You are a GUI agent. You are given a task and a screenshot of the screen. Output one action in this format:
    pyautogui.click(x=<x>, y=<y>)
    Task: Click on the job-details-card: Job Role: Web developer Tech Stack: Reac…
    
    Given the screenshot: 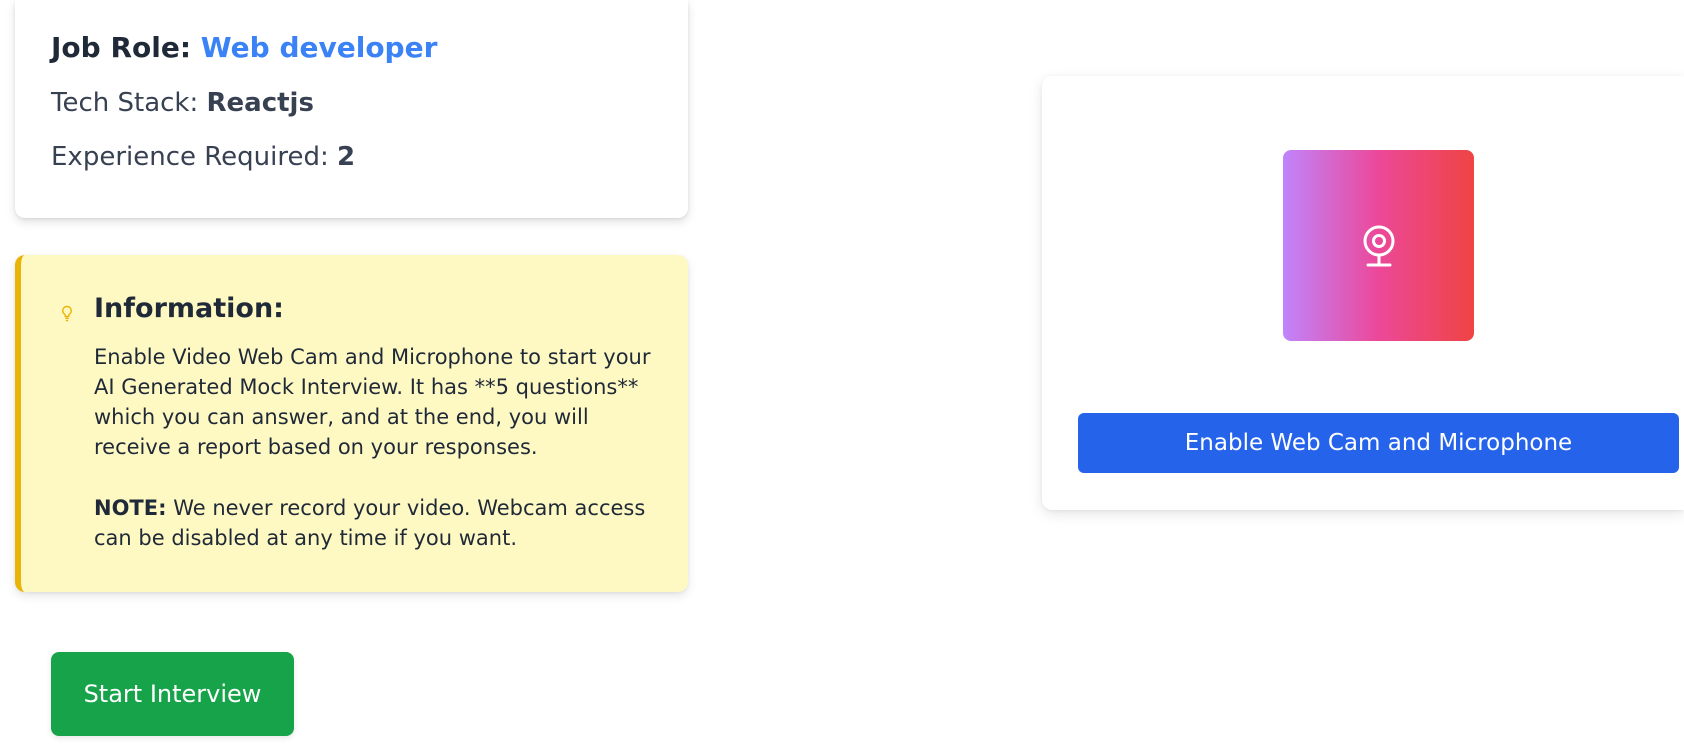 What is the action you would take?
    pyautogui.click(x=351, y=109)
    